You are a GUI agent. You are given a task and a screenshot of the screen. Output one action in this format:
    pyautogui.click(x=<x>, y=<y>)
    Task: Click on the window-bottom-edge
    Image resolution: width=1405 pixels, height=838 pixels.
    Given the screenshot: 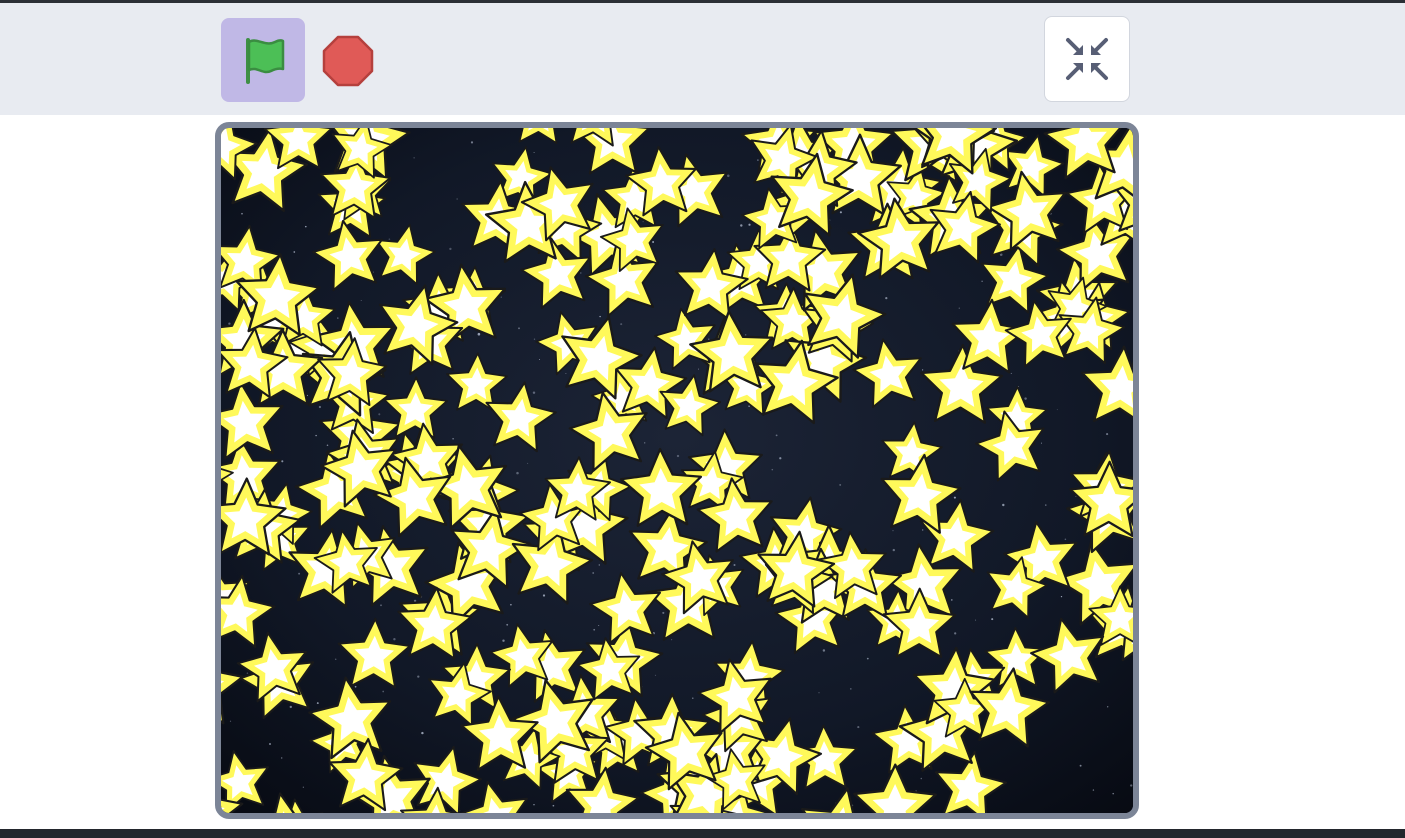 What is the action you would take?
    pyautogui.click(x=702, y=833)
    